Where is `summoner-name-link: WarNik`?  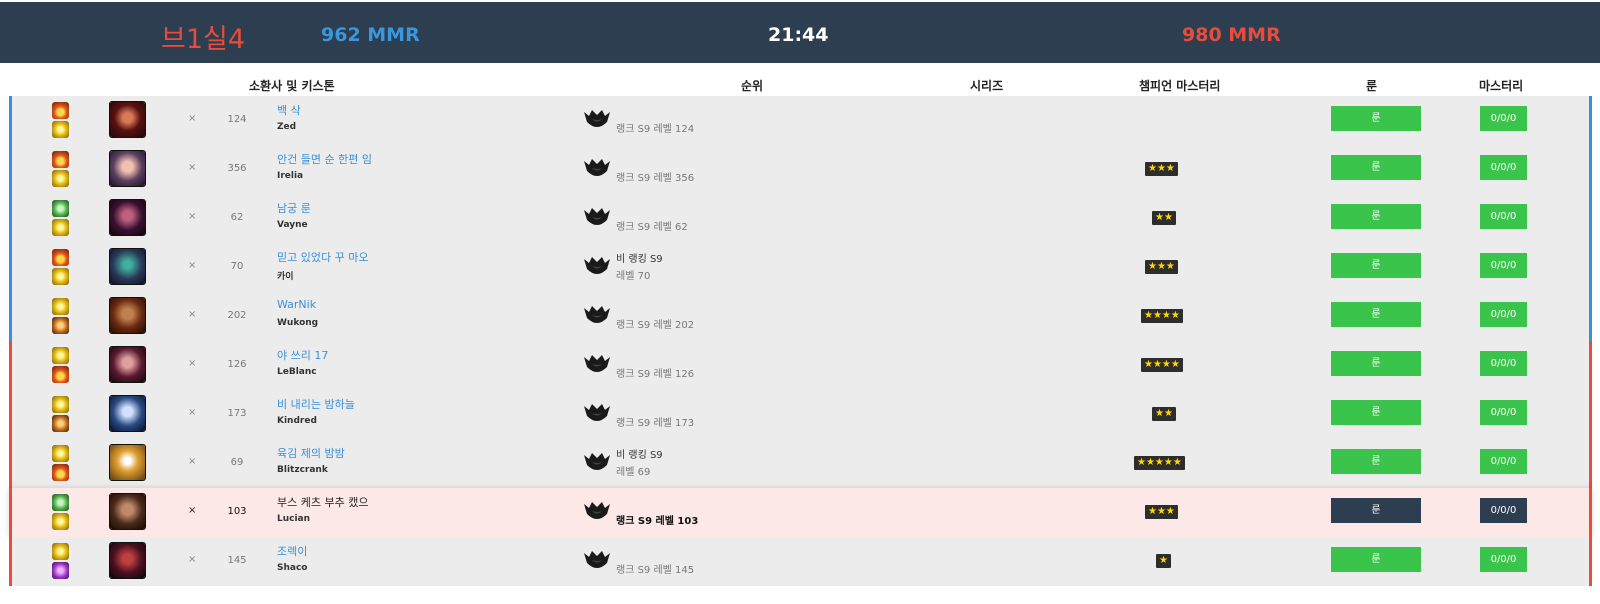 summoner-name-link: WarNik is located at coordinates (296, 304).